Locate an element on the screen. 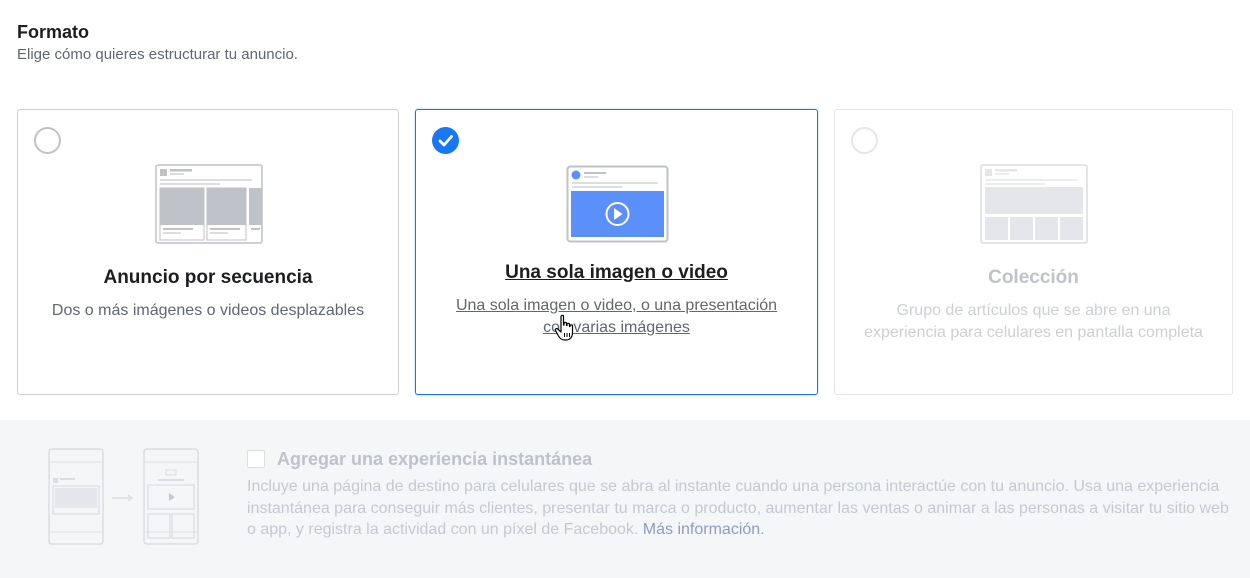  section-title: Formato is located at coordinates (53, 32).